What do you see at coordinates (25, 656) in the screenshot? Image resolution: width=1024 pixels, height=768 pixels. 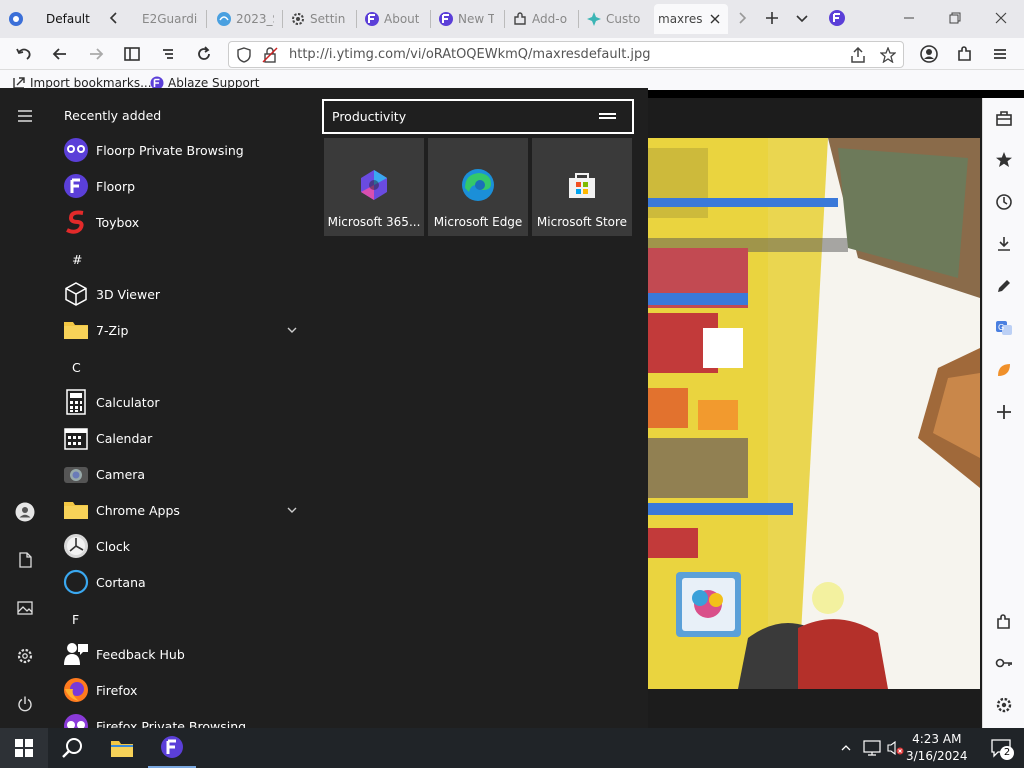 I see `settings-button` at bounding box center [25, 656].